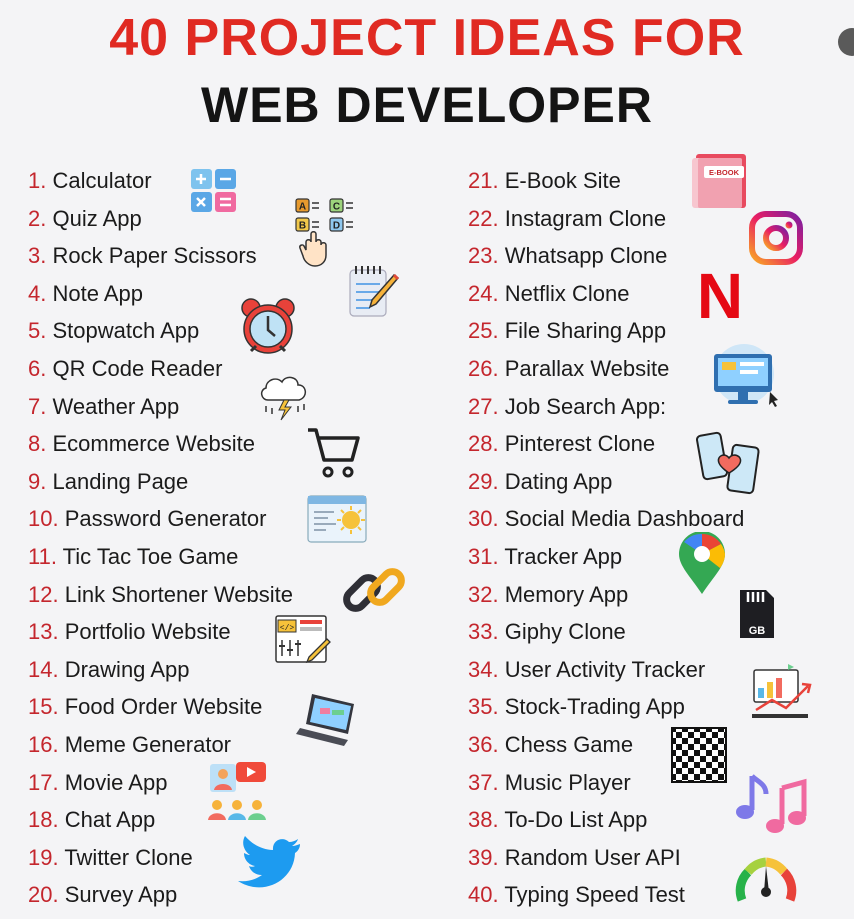  I want to click on calculator-icon, so click(213, 190).